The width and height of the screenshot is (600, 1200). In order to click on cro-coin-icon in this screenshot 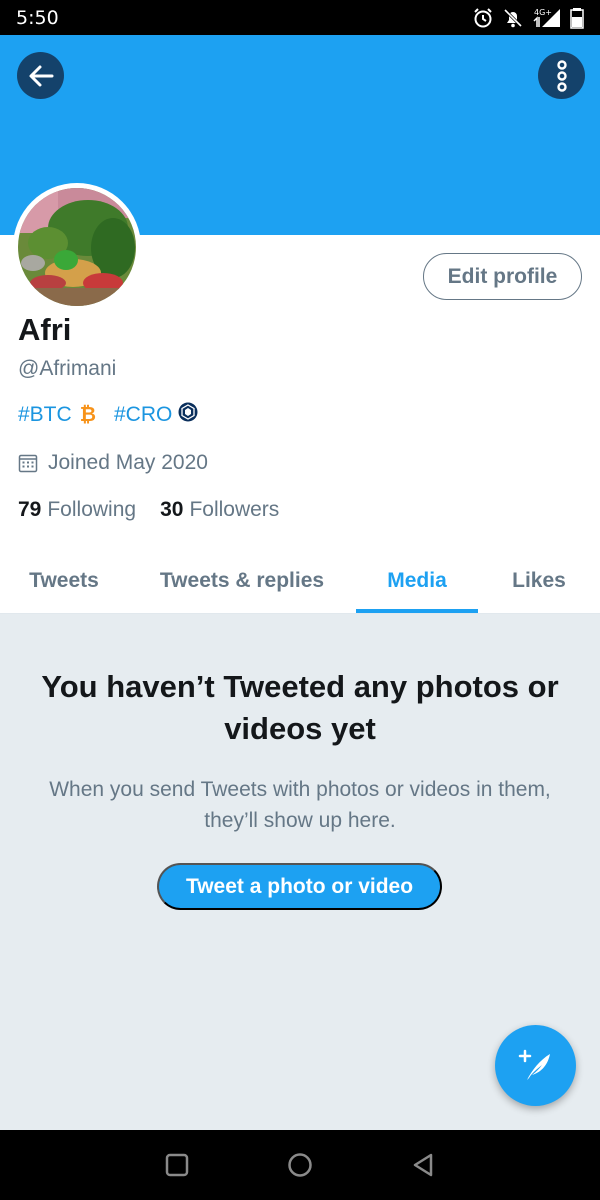, I will do `click(188, 415)`.